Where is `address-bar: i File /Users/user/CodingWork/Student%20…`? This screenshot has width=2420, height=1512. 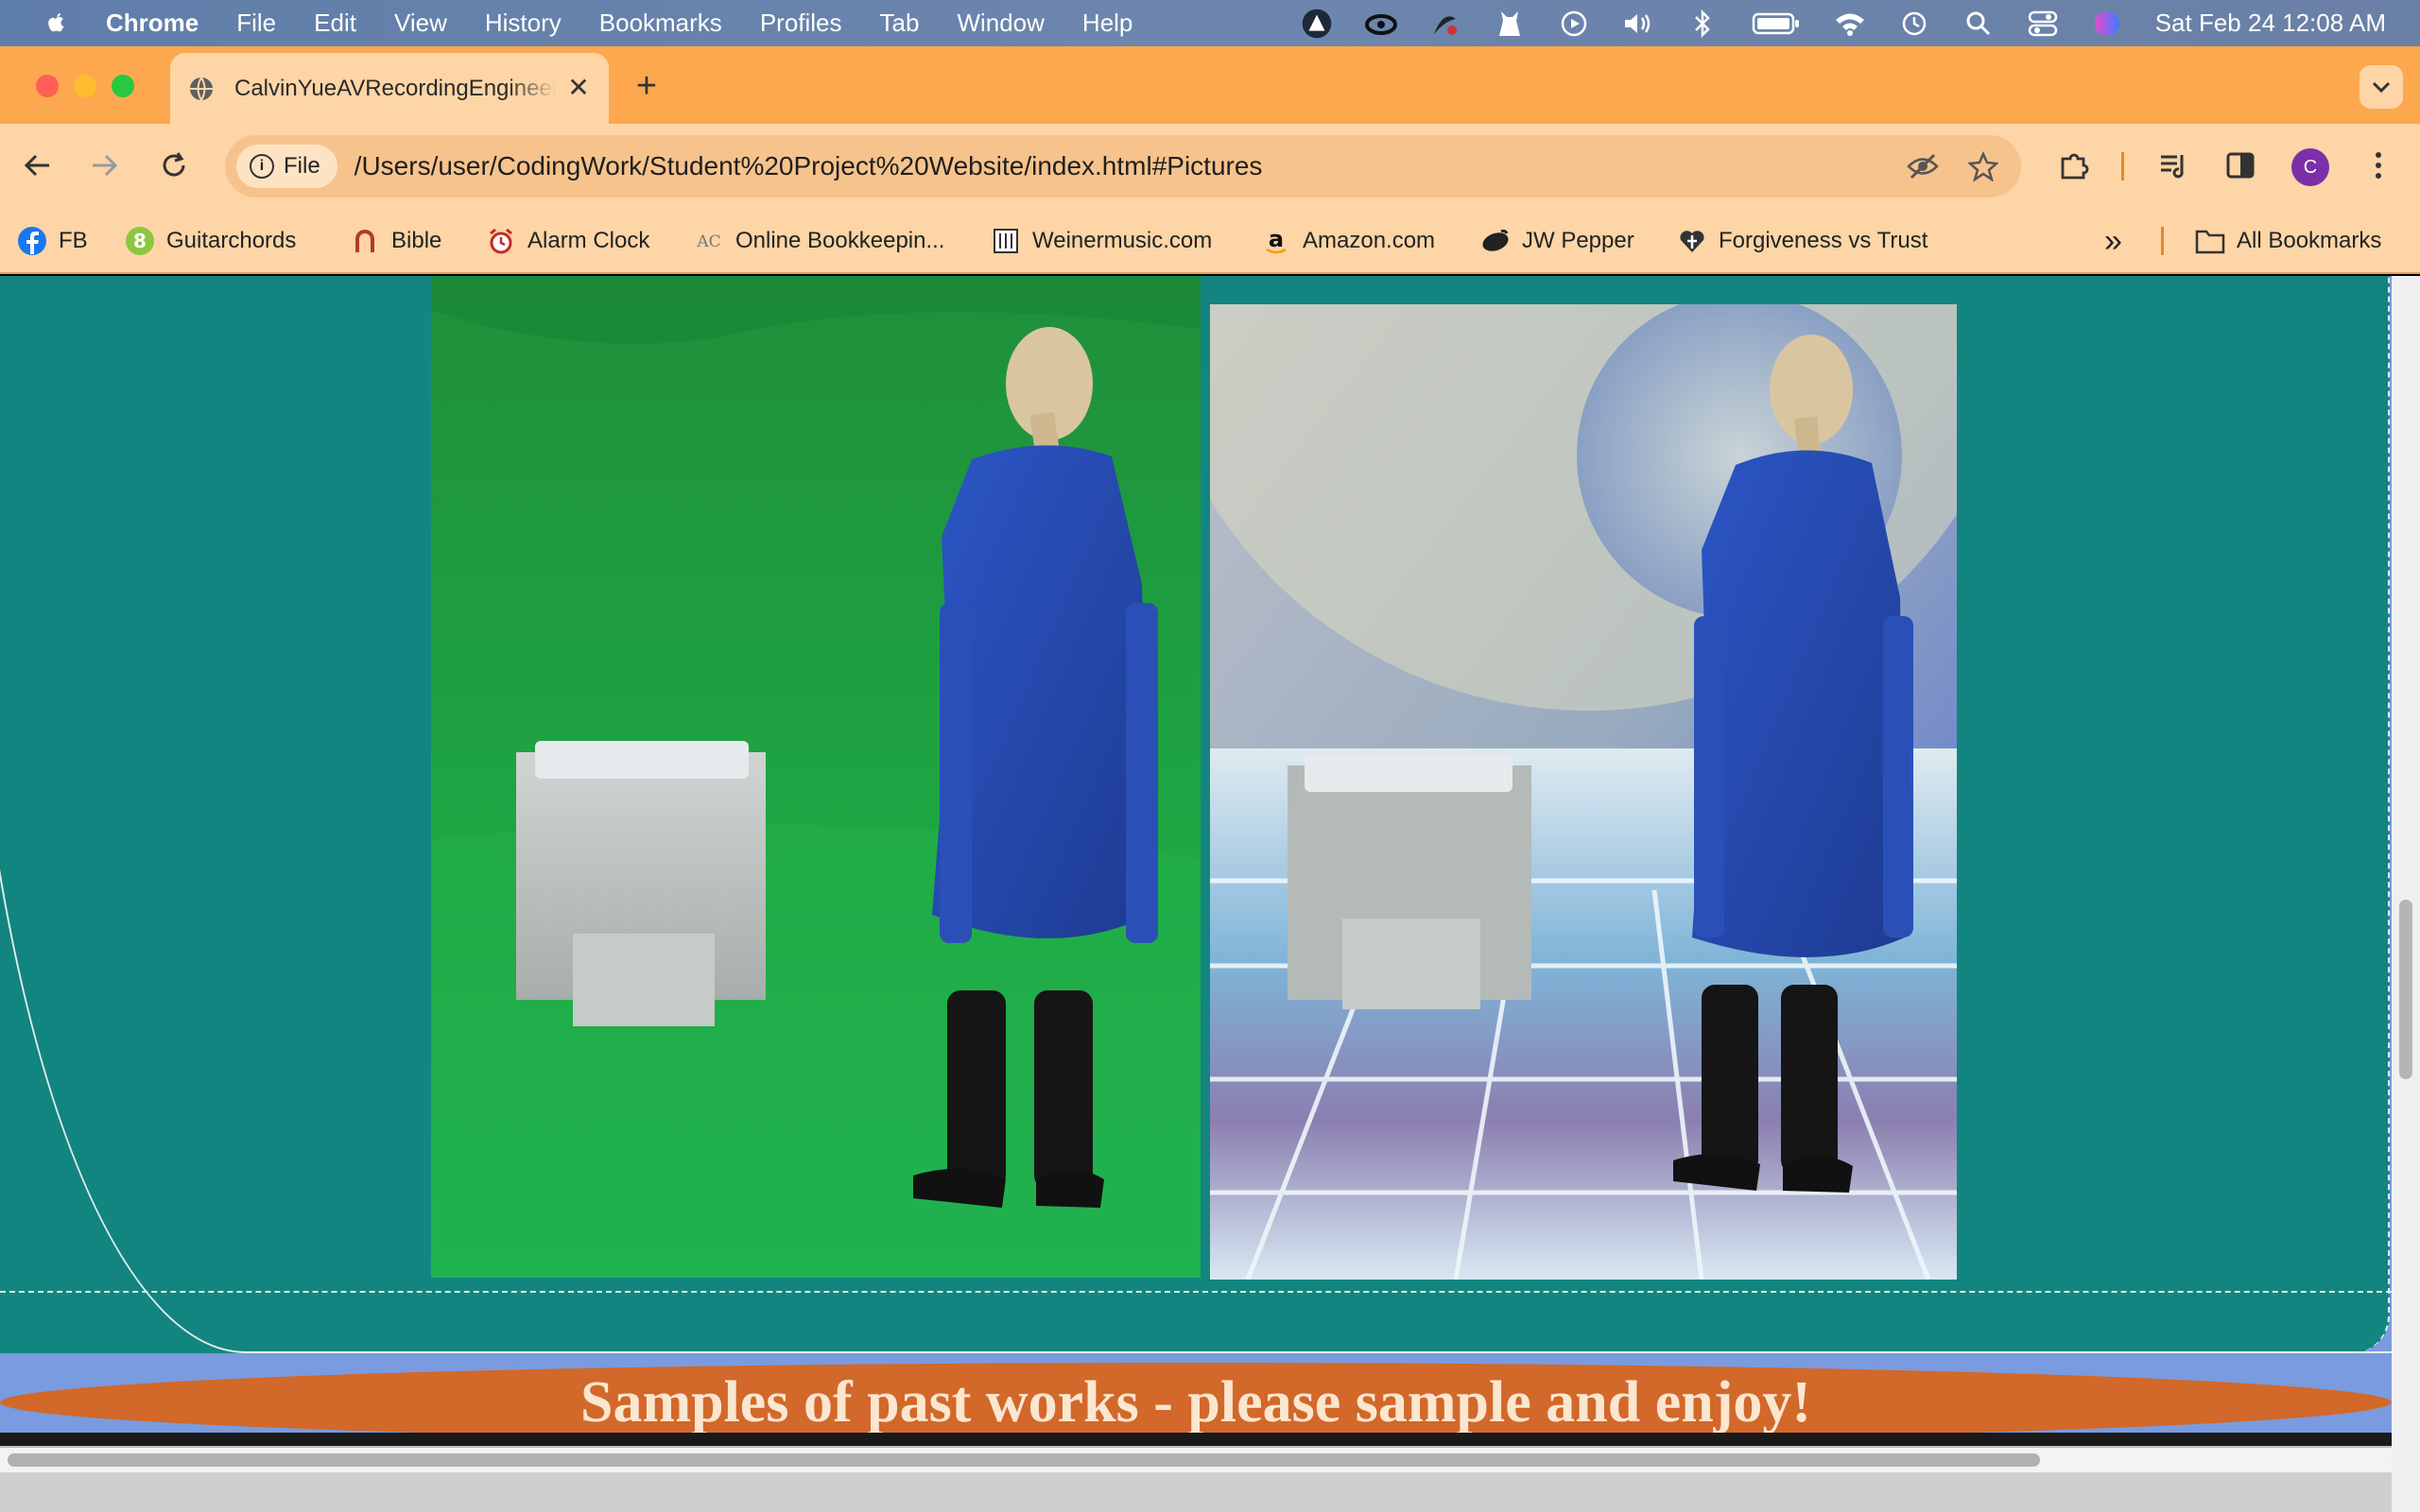
address-bar: i File /Users/user/CodingWork/Student%20… is located at coordinates (1123, 166).